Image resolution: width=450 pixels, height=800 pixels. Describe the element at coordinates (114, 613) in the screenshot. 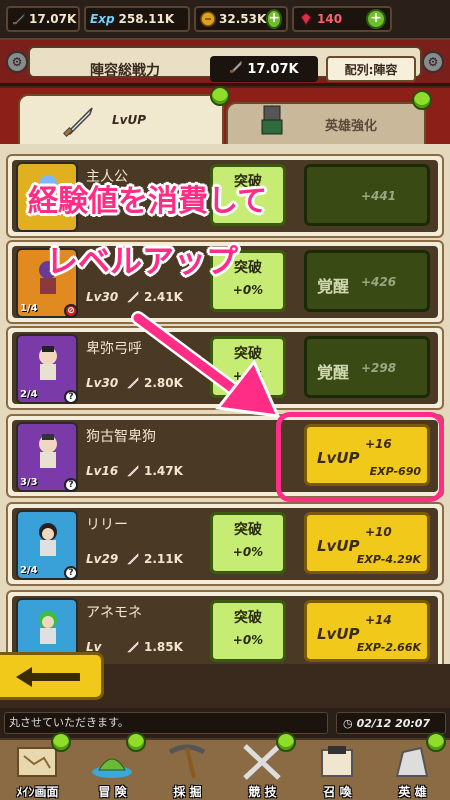

I see `hero-name: アネモネ` at that location.